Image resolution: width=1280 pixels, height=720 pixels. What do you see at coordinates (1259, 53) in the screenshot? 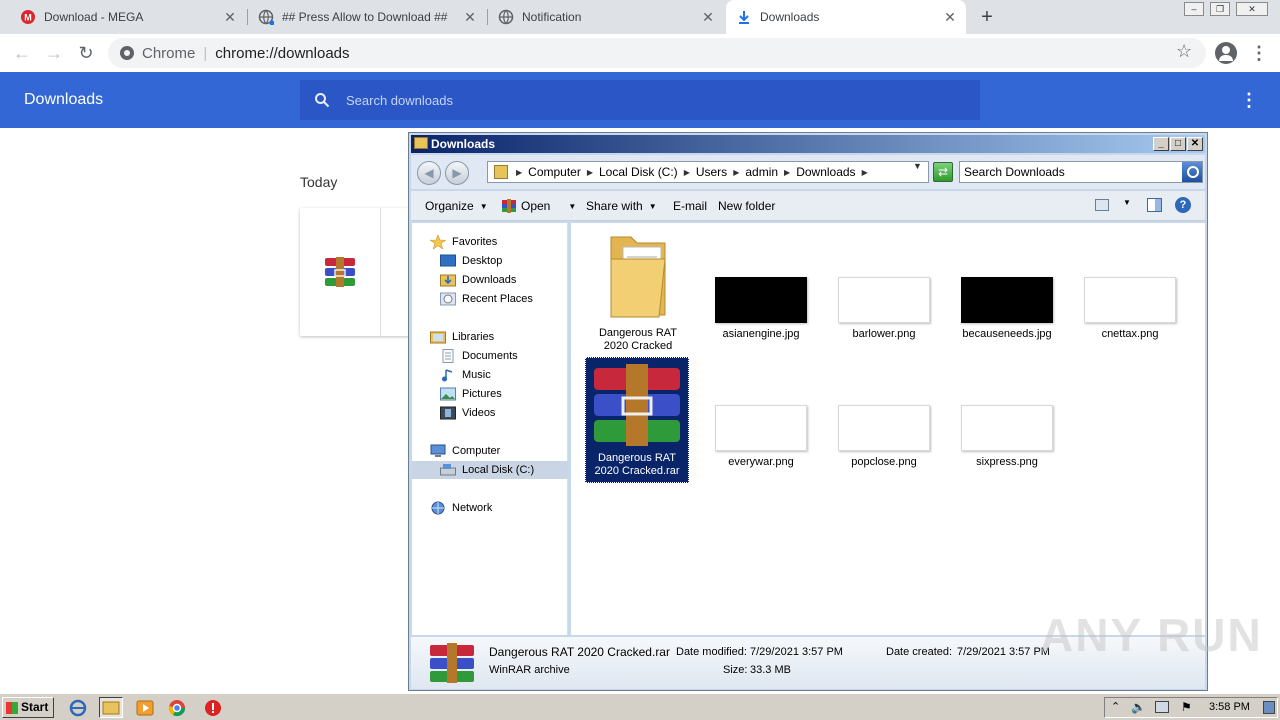
I see `chrome-menu-icon: ⋮` at bounding box center [1259, 53].